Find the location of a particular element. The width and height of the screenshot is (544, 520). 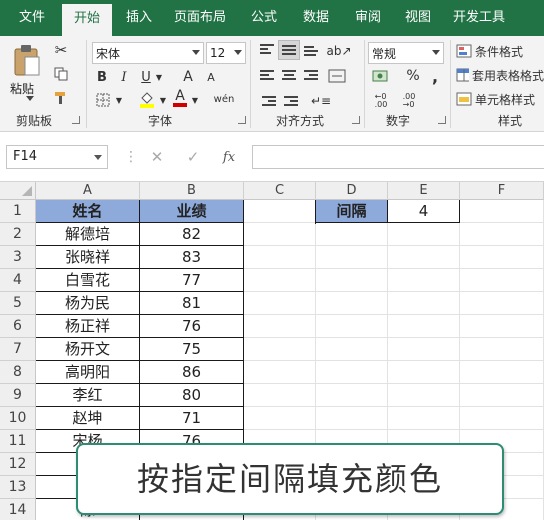

fill-color-icon is located at coordinates (147, 99).